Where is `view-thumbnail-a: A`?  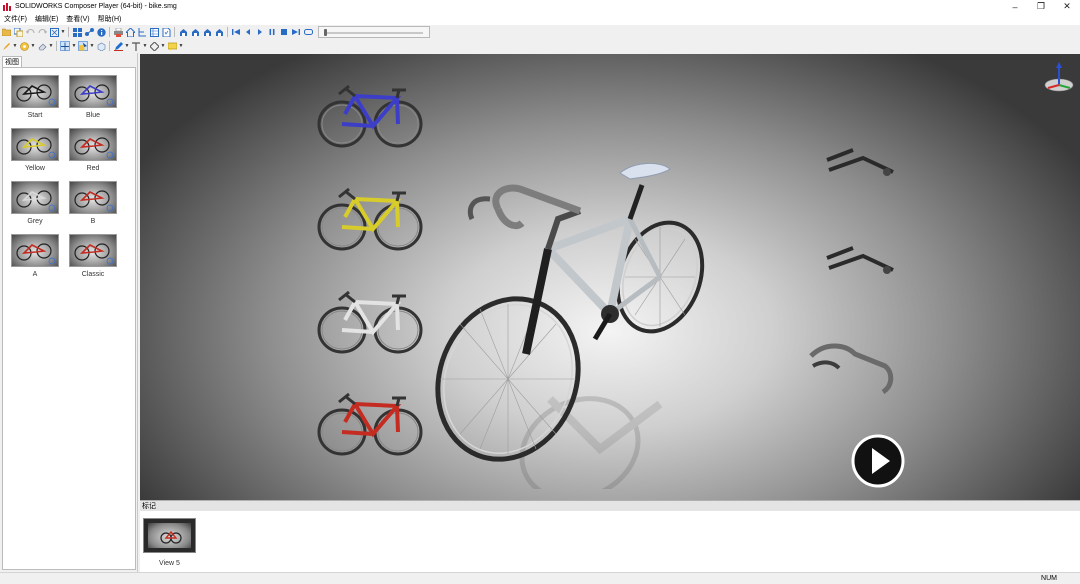
view-thumbnail-a: A is located at coordinates (35, 256).